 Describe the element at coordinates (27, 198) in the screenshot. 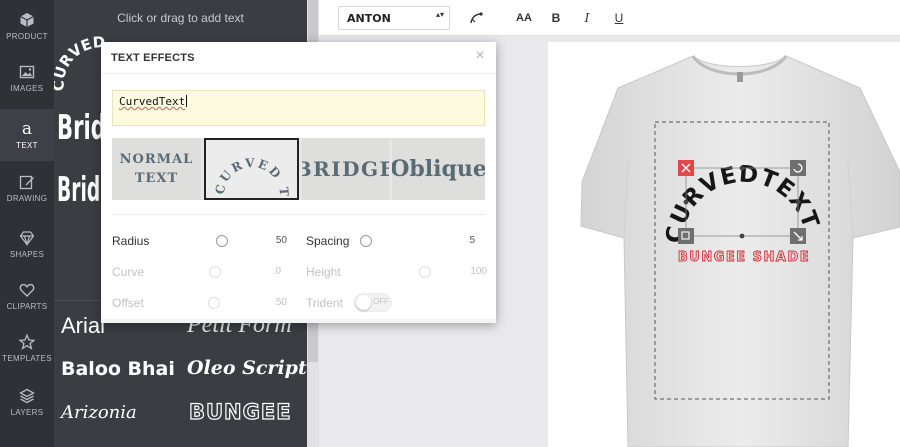

I see `rail-label-drawing: DRAWING` at that location.